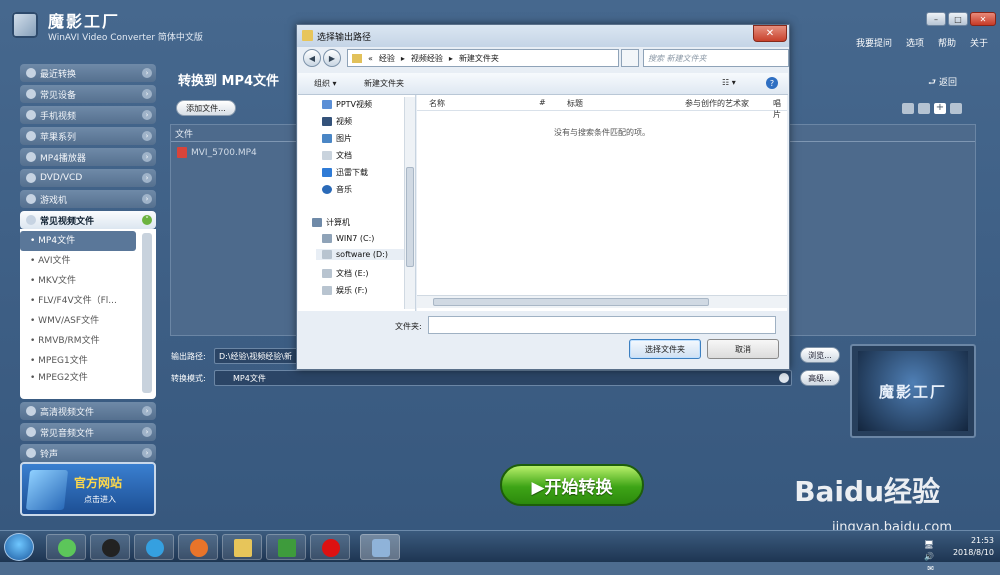  What do you see at coordinates (387, 58) in the screenshot?
I see `crumb-jingyan: 经验` at bounding box center [387, 58].